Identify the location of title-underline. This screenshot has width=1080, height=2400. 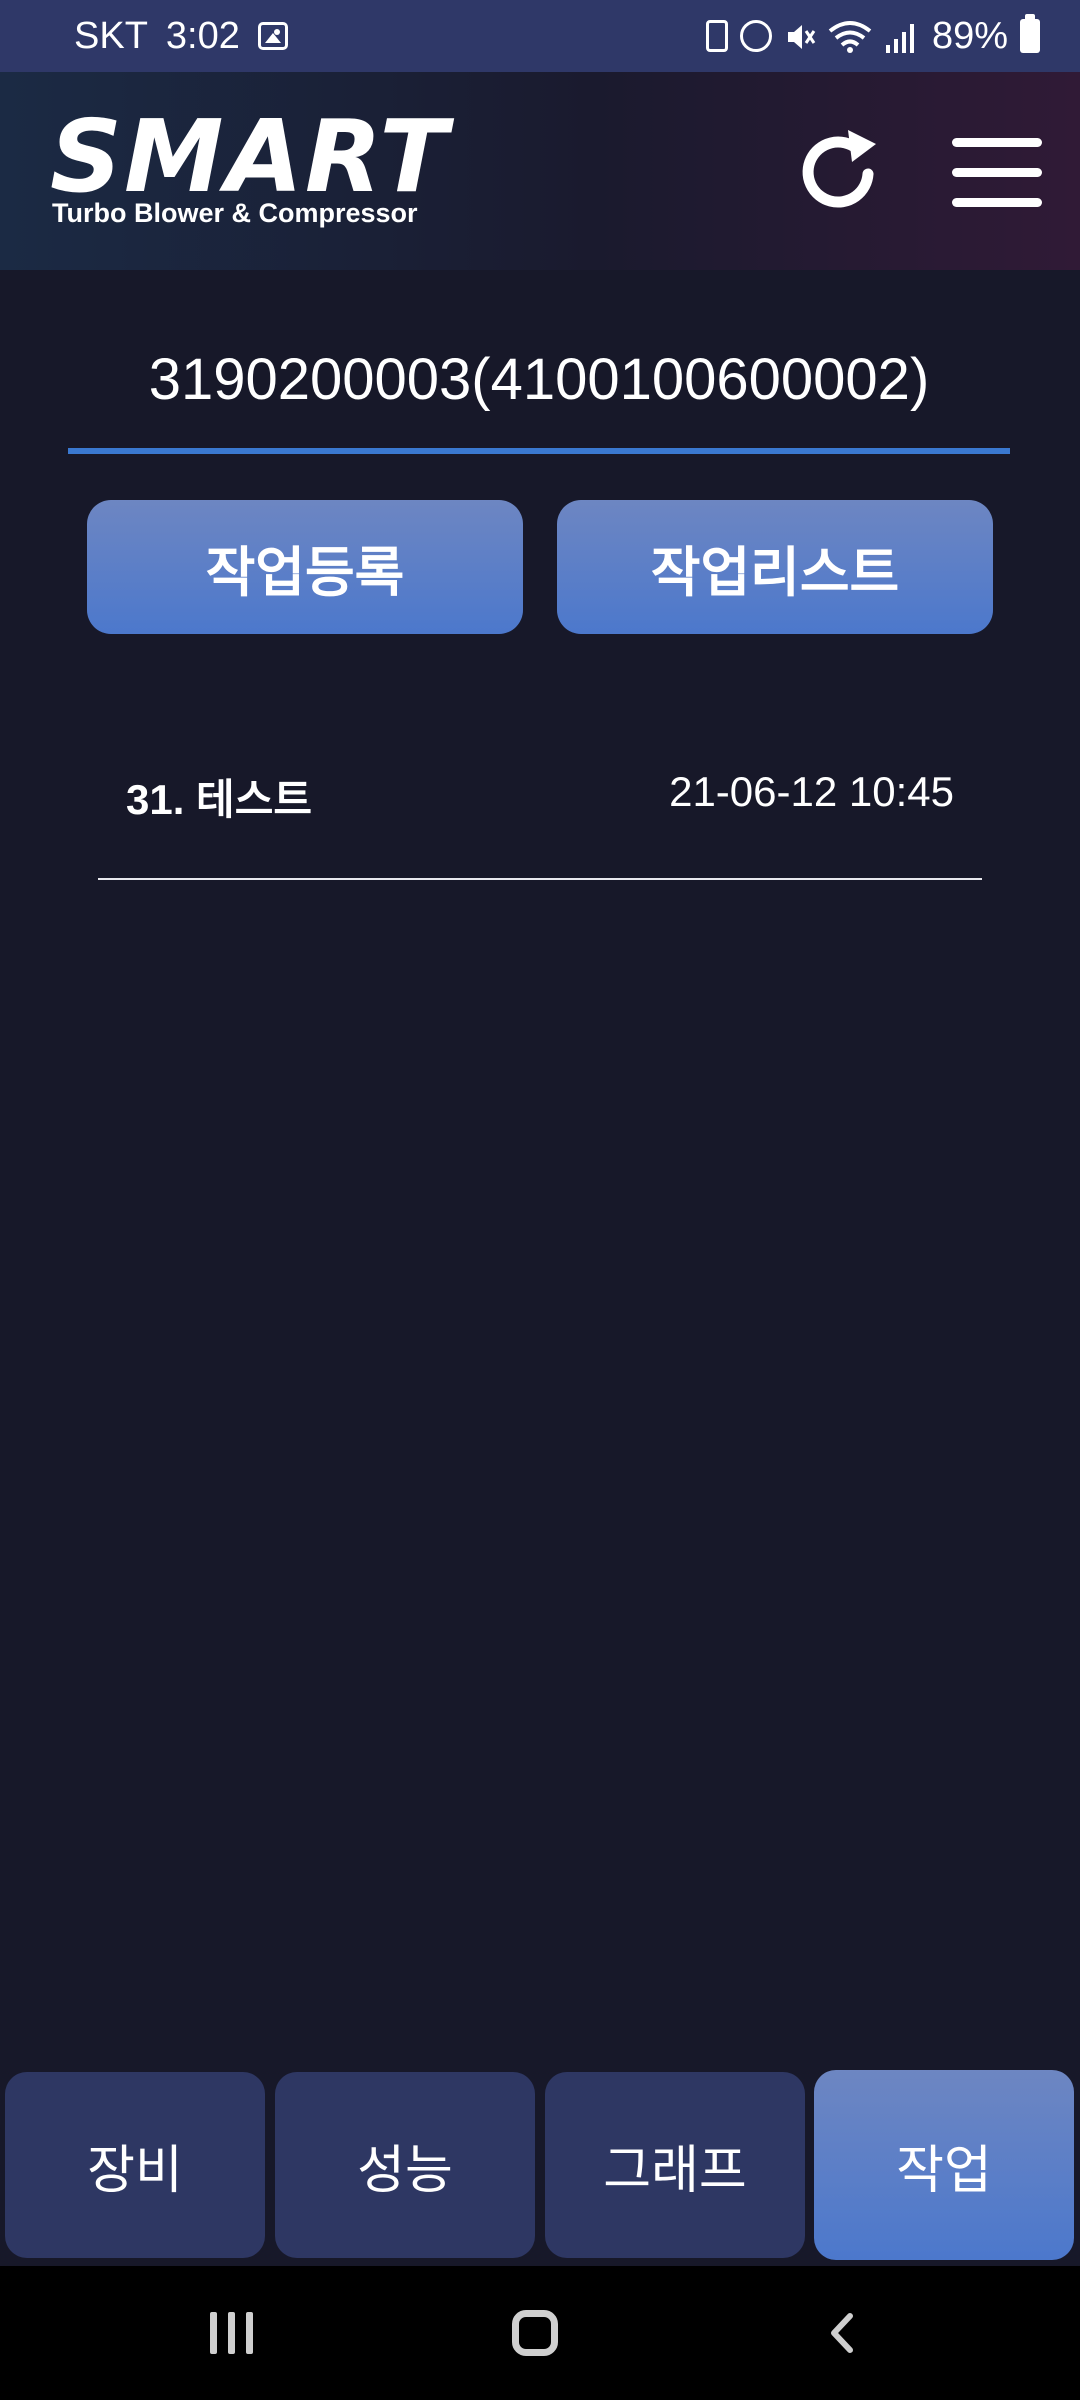
(539, 451).